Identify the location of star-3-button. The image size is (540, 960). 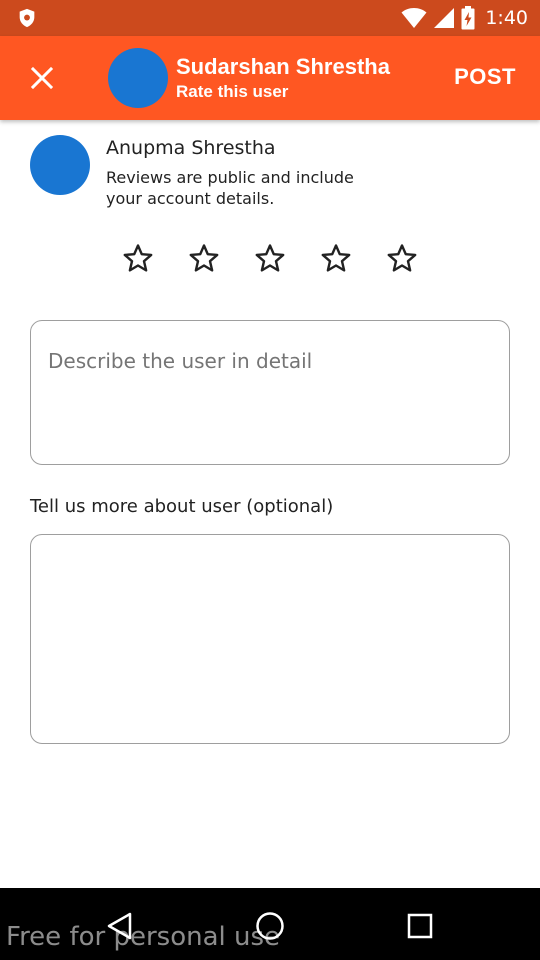
(270, 258).